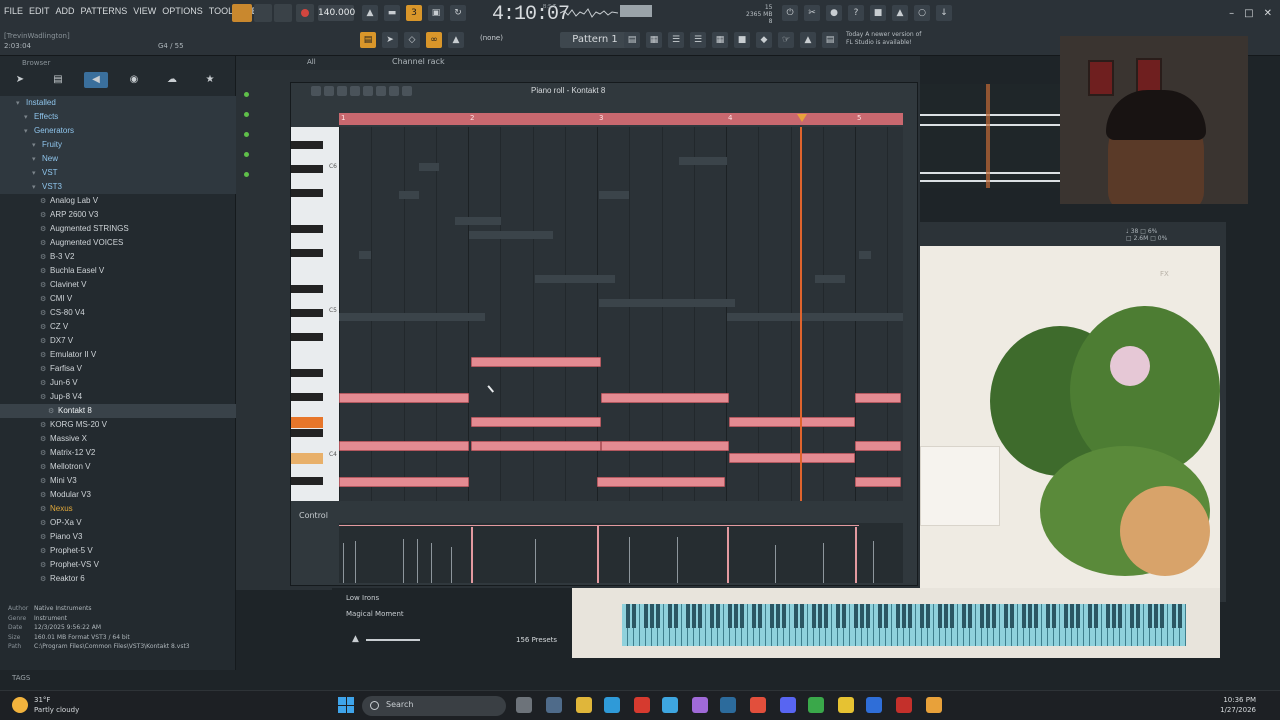 The image size is (1280, 720). I want to click on pencil-icon, so click(316, 91).